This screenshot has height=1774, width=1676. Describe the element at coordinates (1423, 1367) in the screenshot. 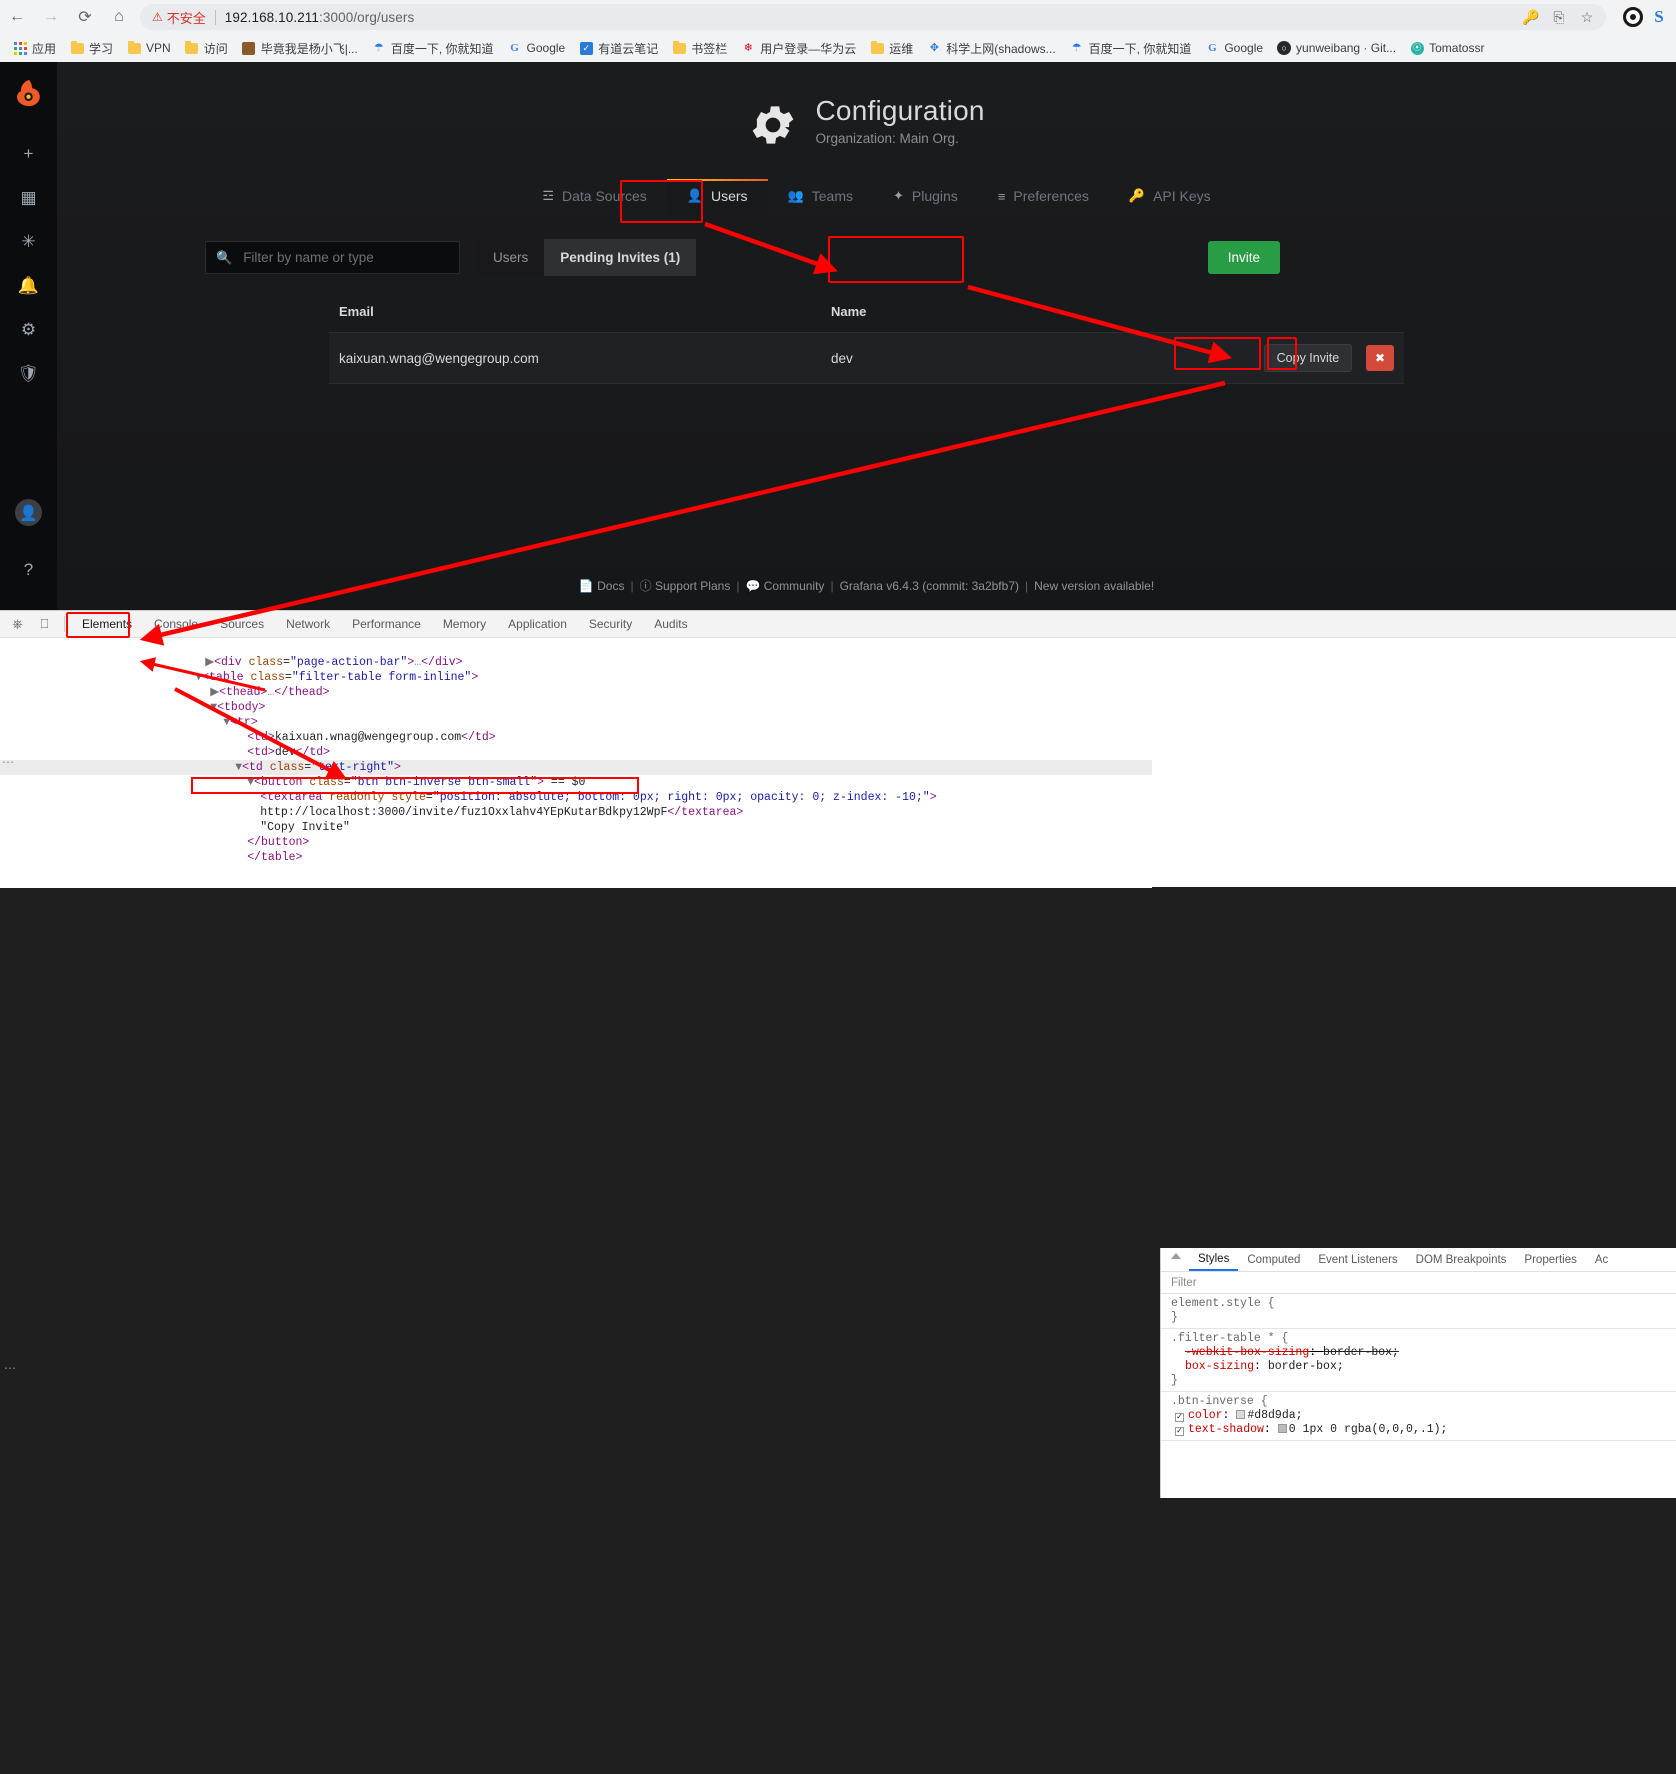

I see `style-declaration: box-sizing: border-box;` at that location.